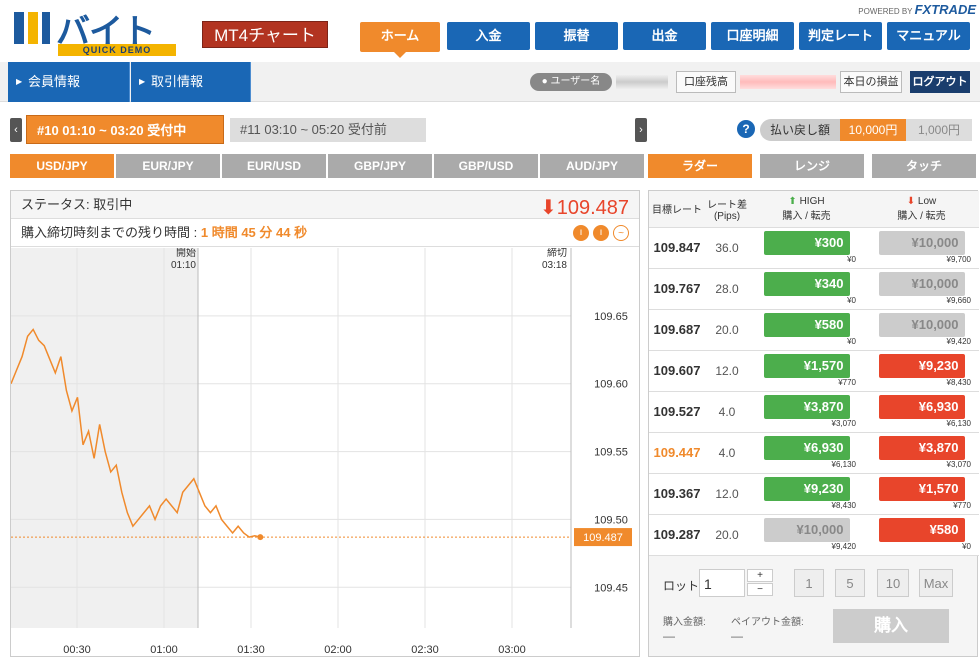 This screenshot has width=980, height=657. I want to click on logout-button: ログアウト, so click(940, 82).